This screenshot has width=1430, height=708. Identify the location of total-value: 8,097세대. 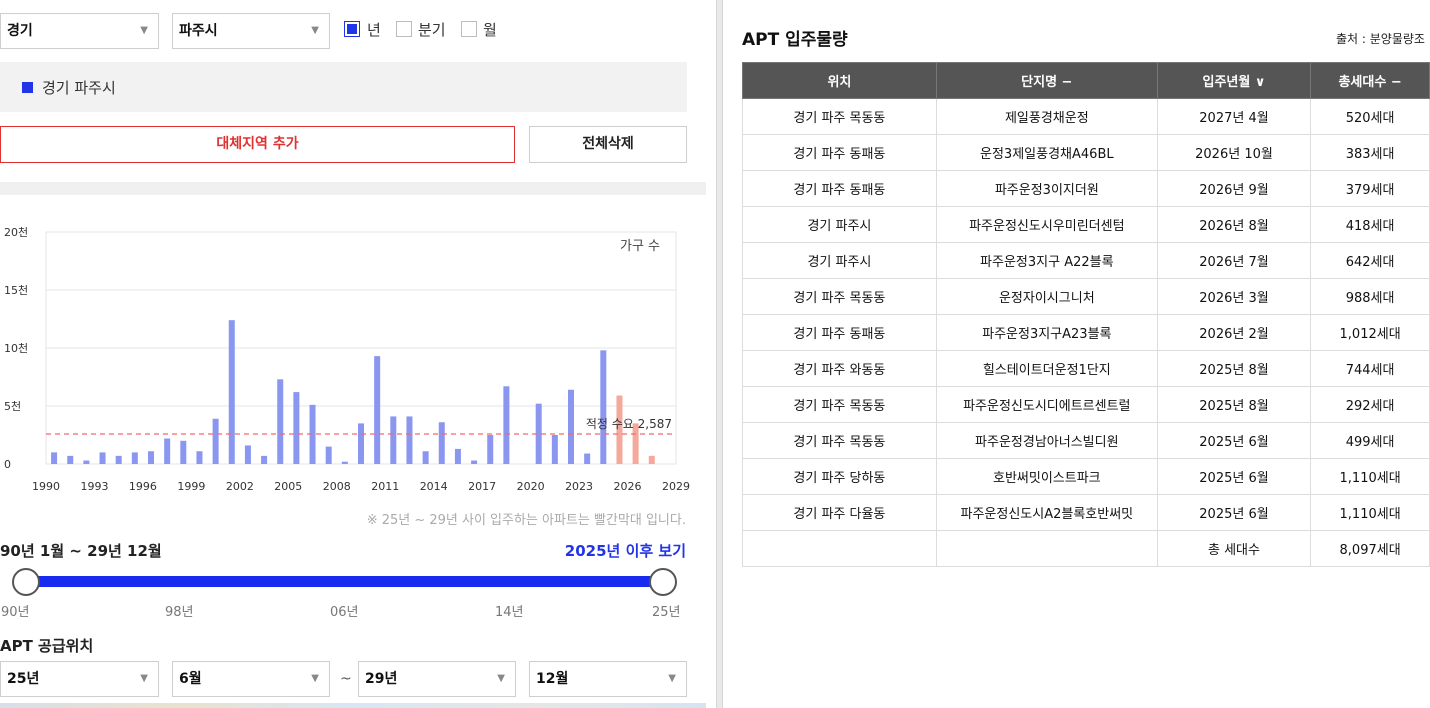
(1370, 548).